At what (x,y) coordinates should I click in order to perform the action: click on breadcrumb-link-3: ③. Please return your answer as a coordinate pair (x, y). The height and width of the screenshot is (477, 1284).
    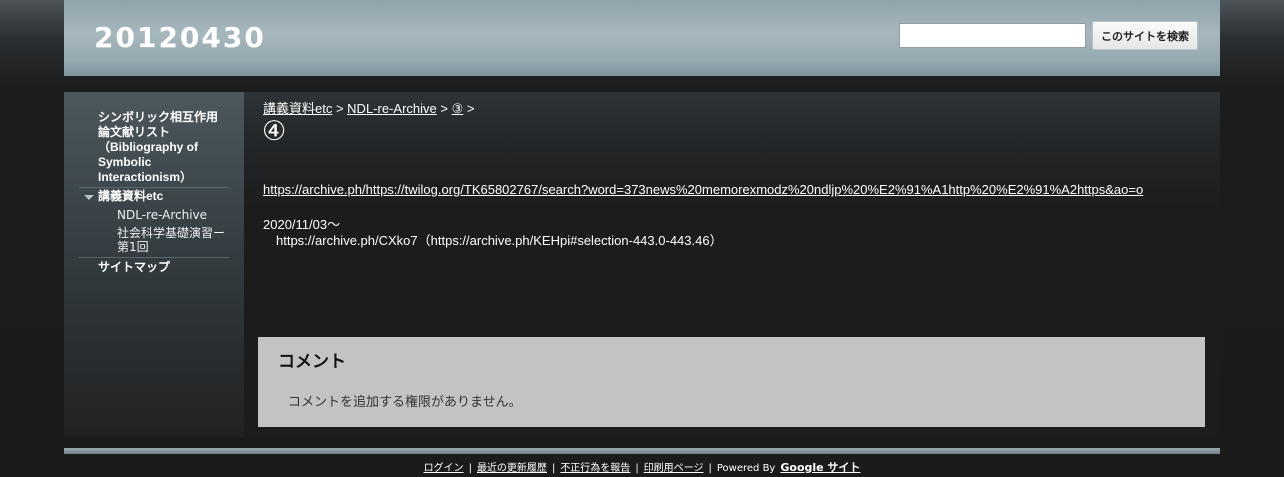
    Looking at the image, I should click on (458, 108).